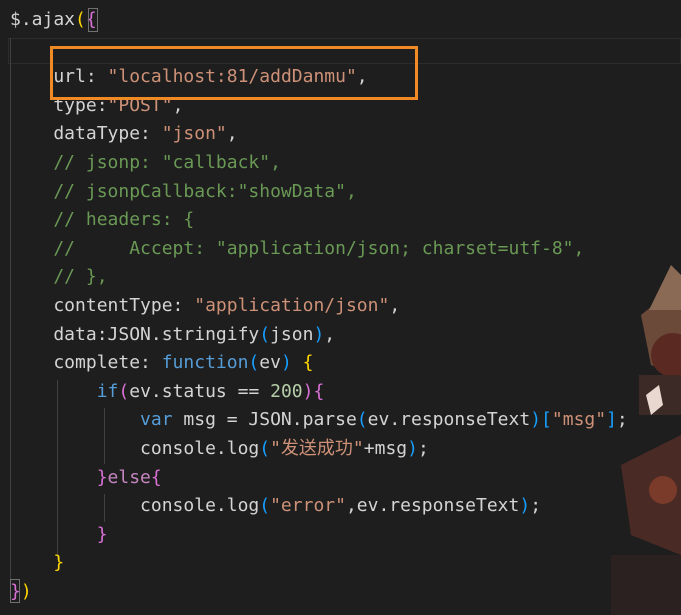  I want to click on code-token: function, so click(205, 363).